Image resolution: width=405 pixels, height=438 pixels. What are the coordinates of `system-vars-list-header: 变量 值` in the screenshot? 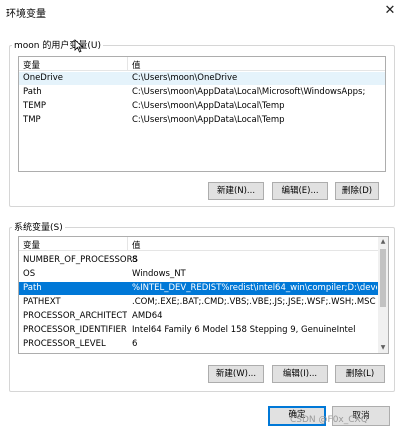 It's located at (203, 244).